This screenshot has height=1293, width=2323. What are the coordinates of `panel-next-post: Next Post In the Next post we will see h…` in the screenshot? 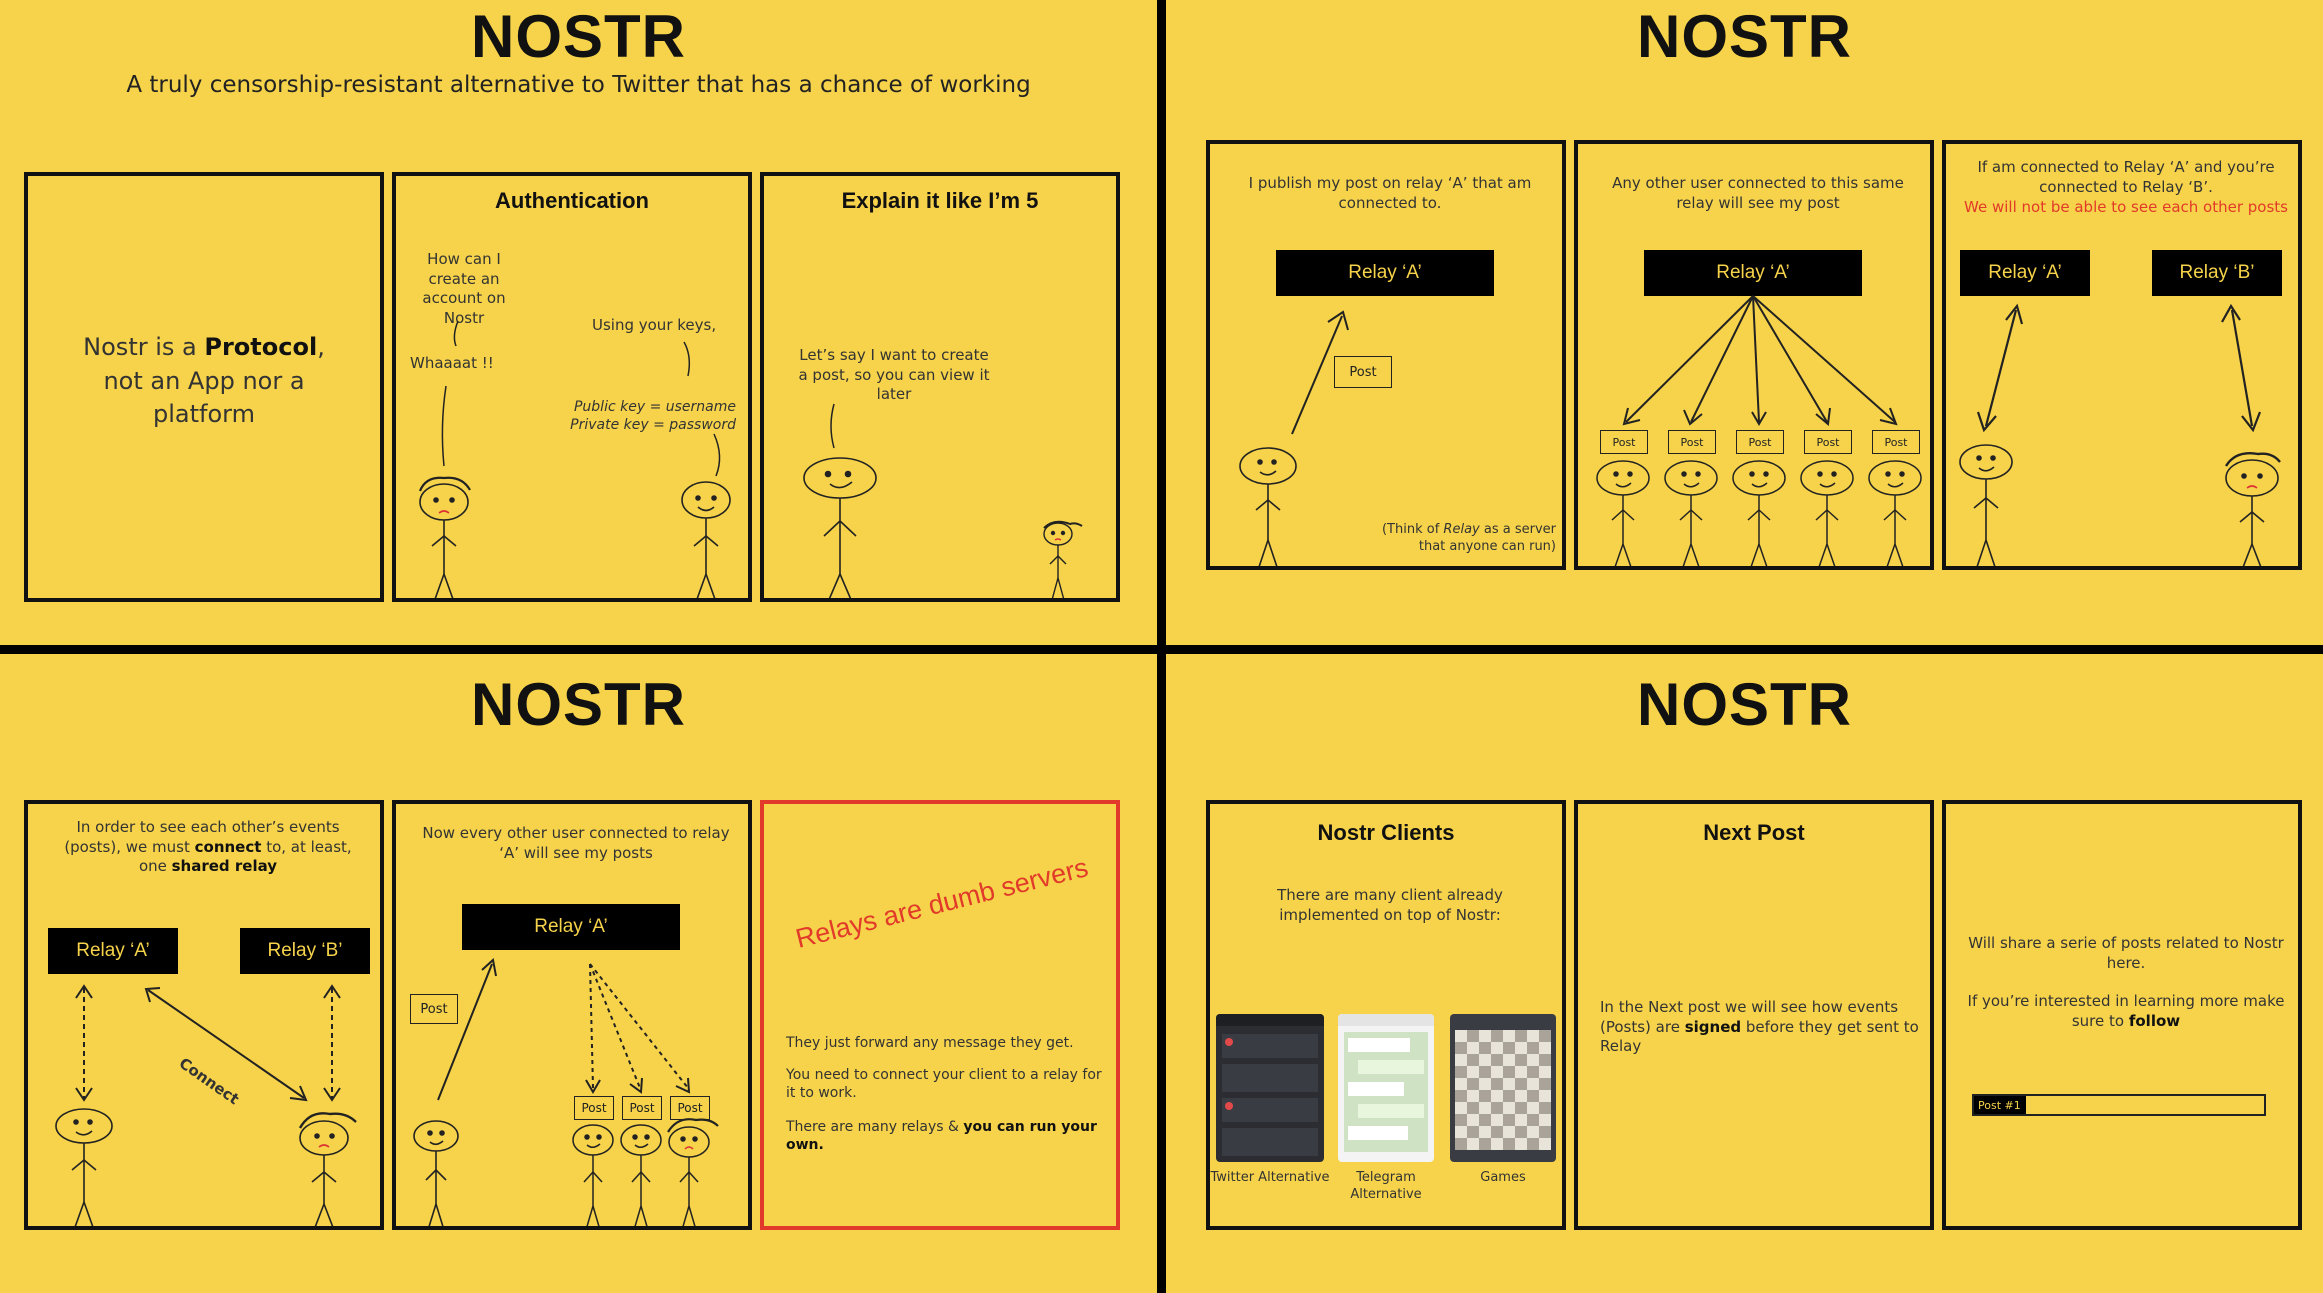 It's located at (1754, 1015).